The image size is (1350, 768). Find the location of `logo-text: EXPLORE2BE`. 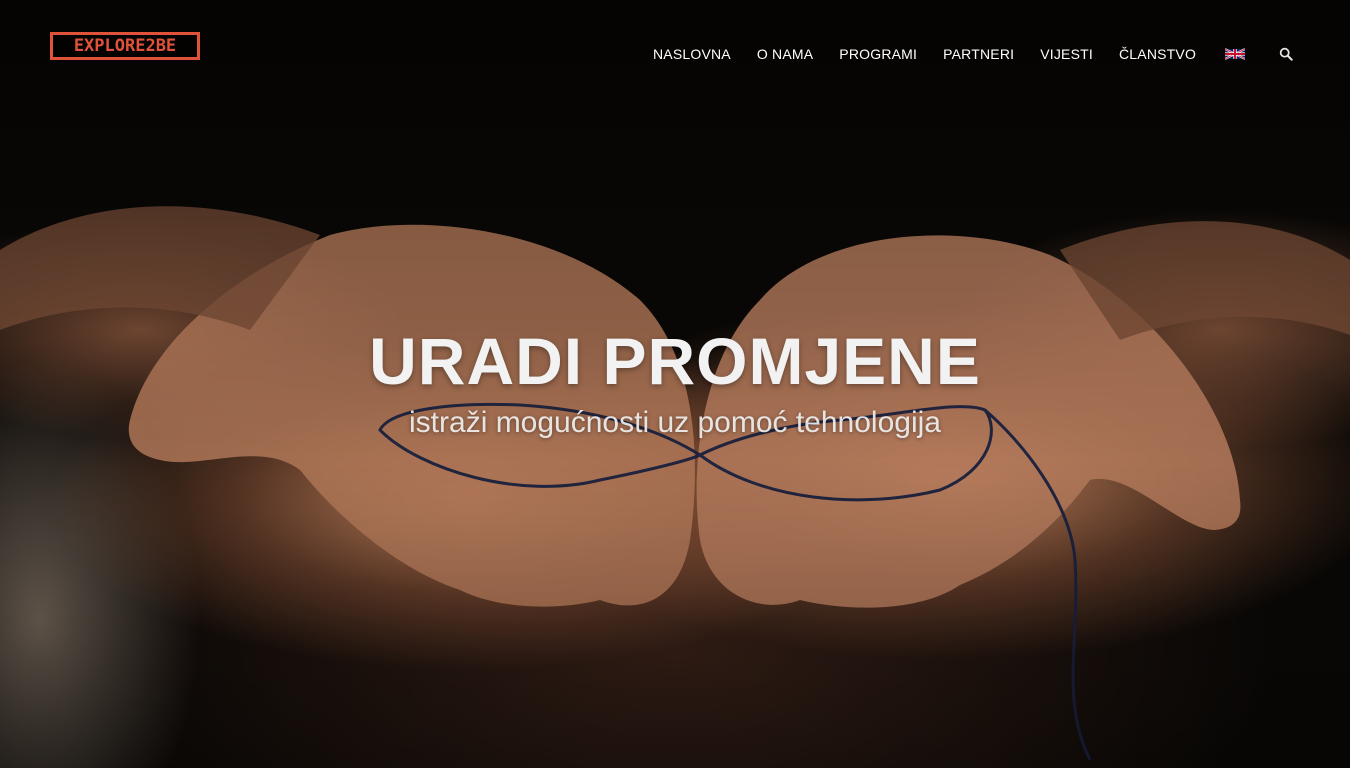

logo-text: EXPLORE2BE is located at coordinates (125, 45).